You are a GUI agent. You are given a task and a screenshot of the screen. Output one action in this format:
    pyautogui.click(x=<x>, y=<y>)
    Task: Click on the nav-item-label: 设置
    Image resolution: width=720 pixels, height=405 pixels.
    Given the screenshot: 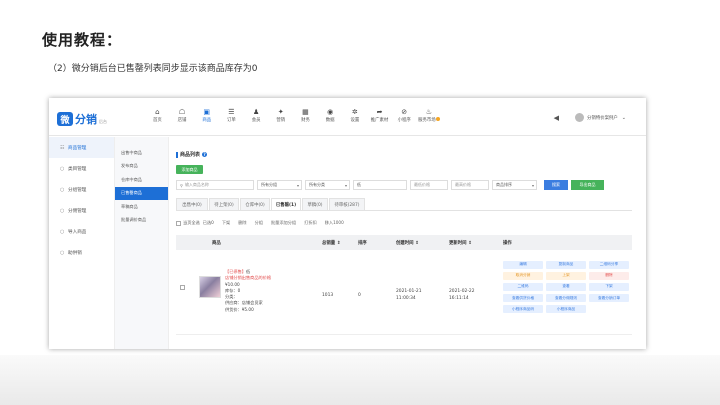 What is the action you would take?
    pyautogui.click(x=355, y=120)
    